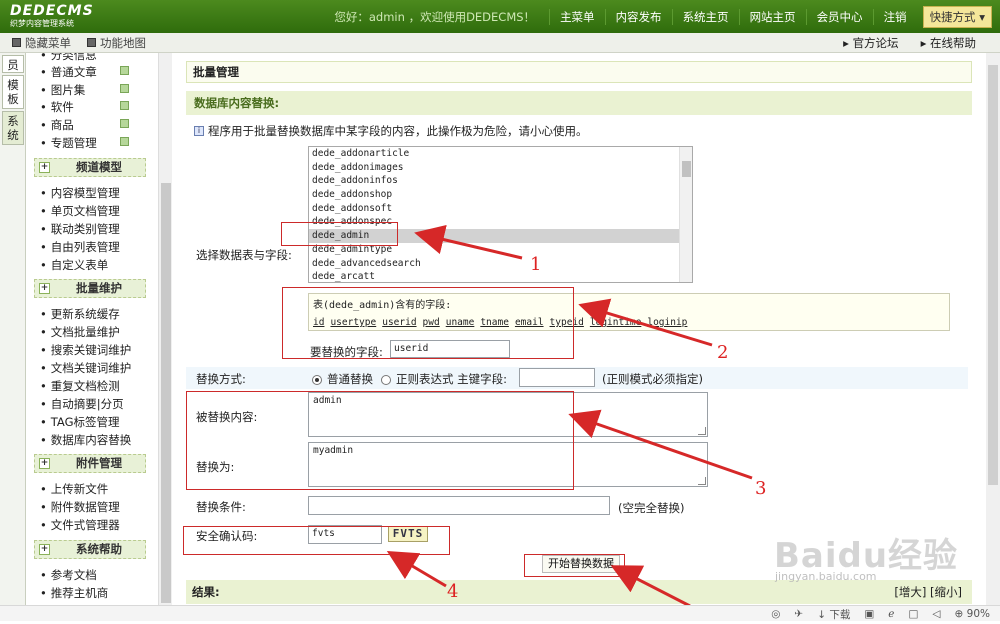 The width and height of the screenshot is (1000, 624). What do you see at coordinates (775, 614) in the screenshot?
I see `security-icon: ◎` at bounding box center [775, 614].